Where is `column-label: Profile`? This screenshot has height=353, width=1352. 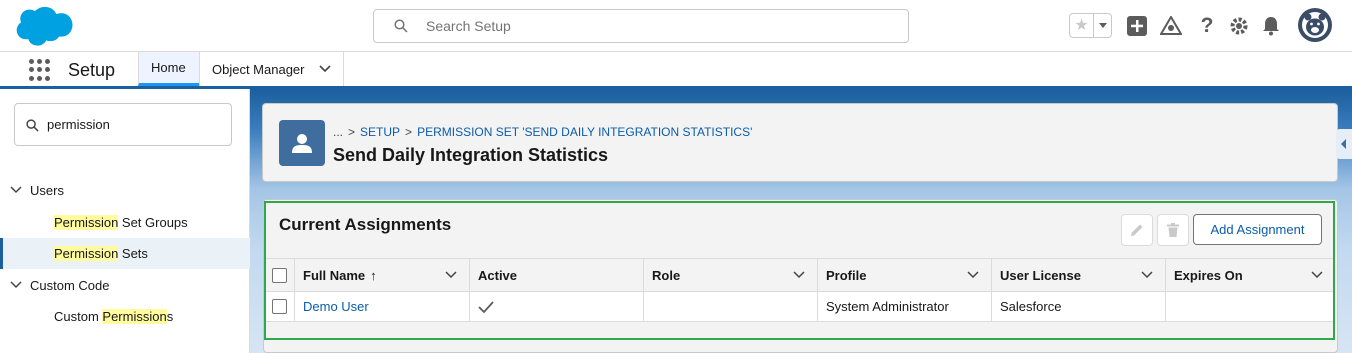 column-label: Profile is located at coordinates (846, 275).